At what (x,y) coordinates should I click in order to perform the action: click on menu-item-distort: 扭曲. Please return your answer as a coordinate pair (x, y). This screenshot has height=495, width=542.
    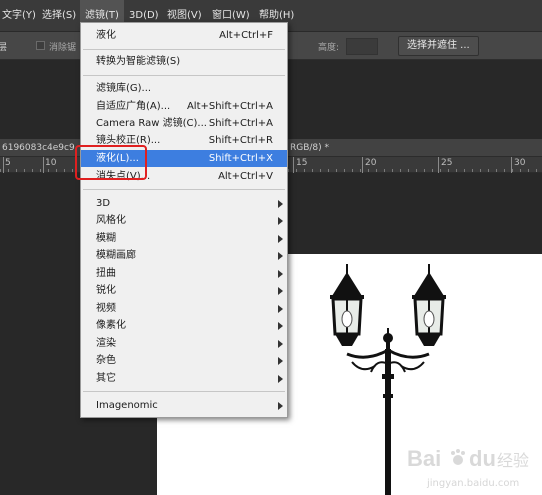
    Looking at the image, I should click on (184, 273).